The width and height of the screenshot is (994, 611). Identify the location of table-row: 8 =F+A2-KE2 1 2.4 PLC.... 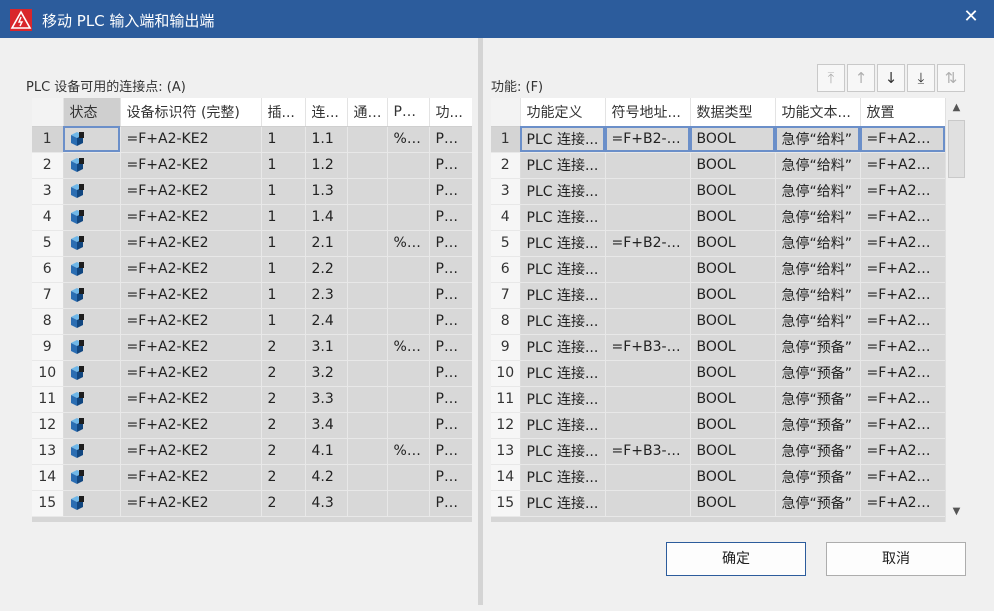
(252, 321).